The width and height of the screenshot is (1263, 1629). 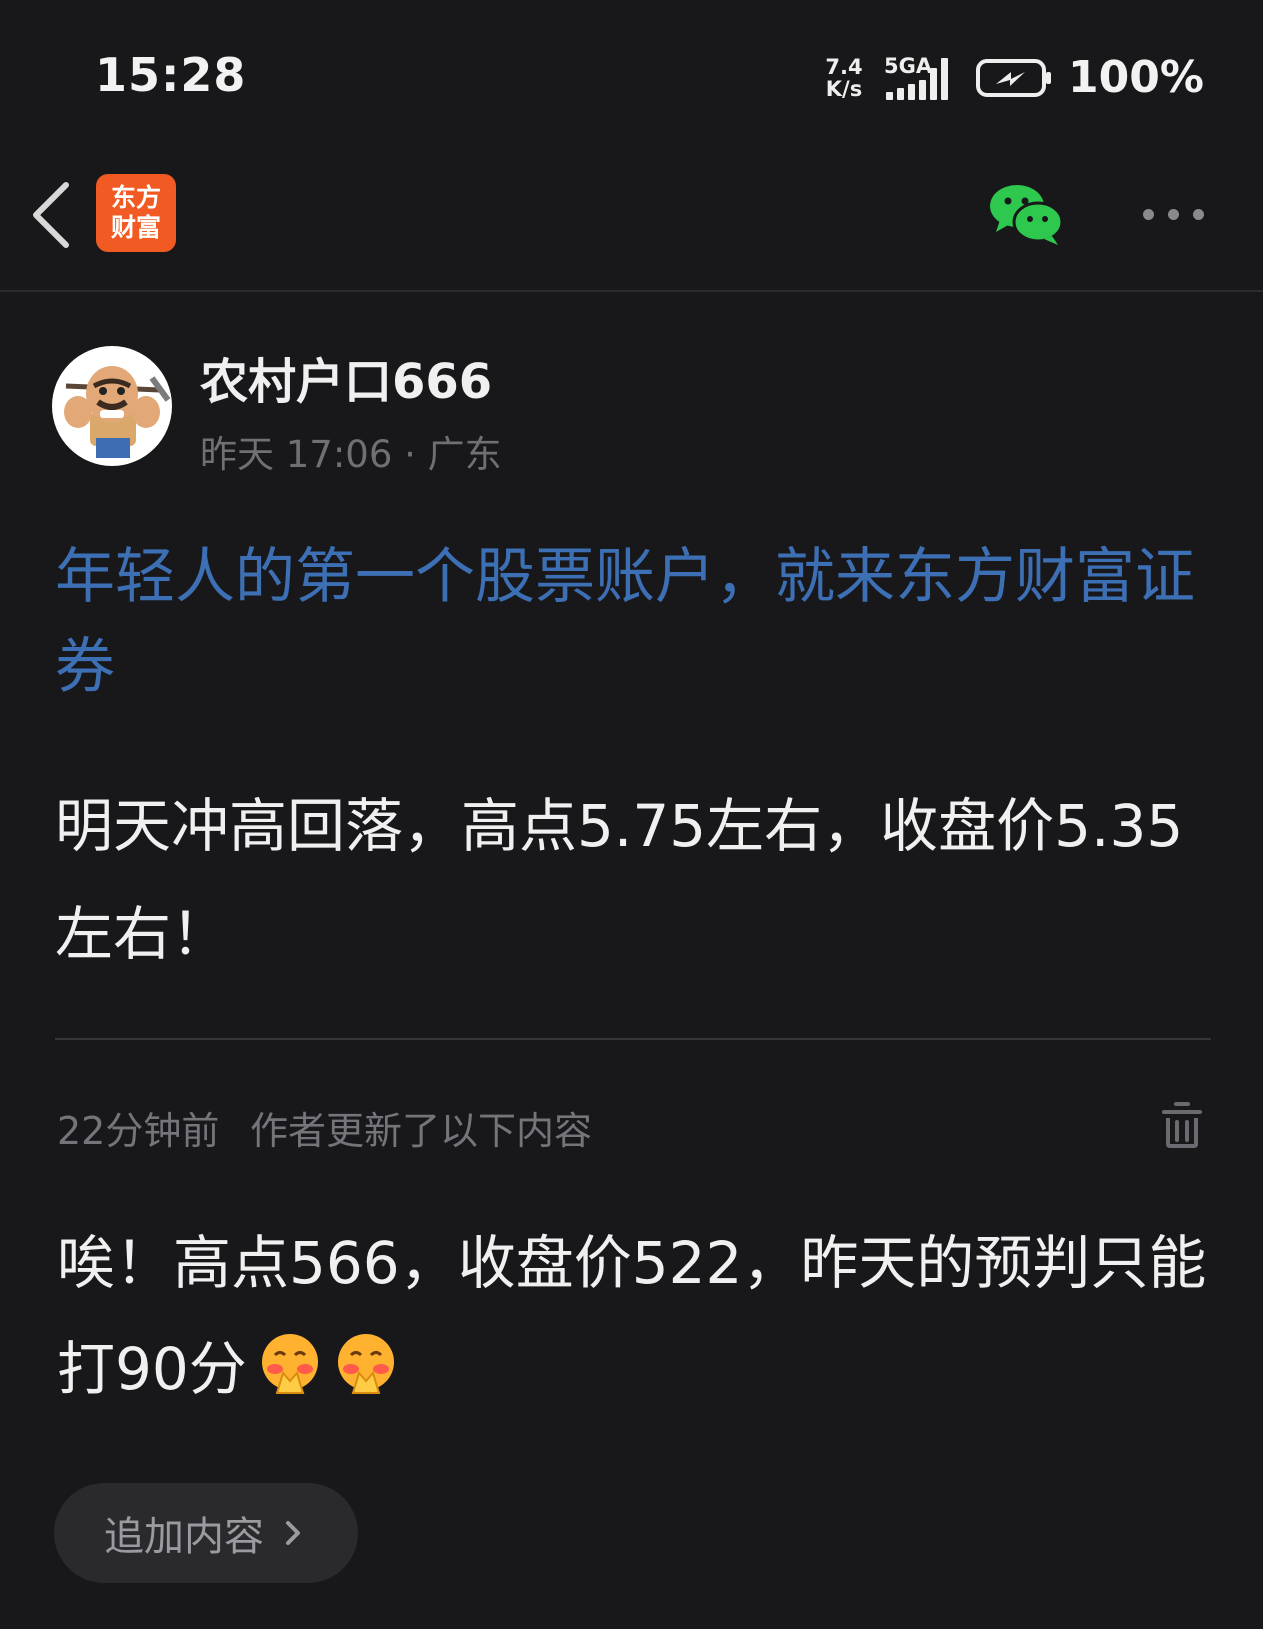 What do you see at coordinates (421, 1131) in the screenshot?
I see `update-note: 作者更新了以下内容` at bounding box center [421, 1131].